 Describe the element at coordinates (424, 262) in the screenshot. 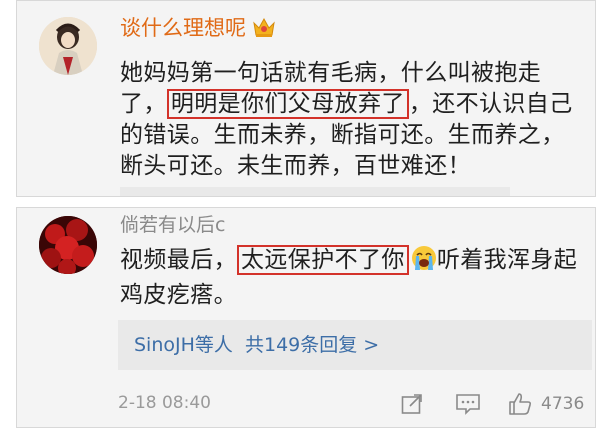

I see `crying-face-emoji-icon` at that location.